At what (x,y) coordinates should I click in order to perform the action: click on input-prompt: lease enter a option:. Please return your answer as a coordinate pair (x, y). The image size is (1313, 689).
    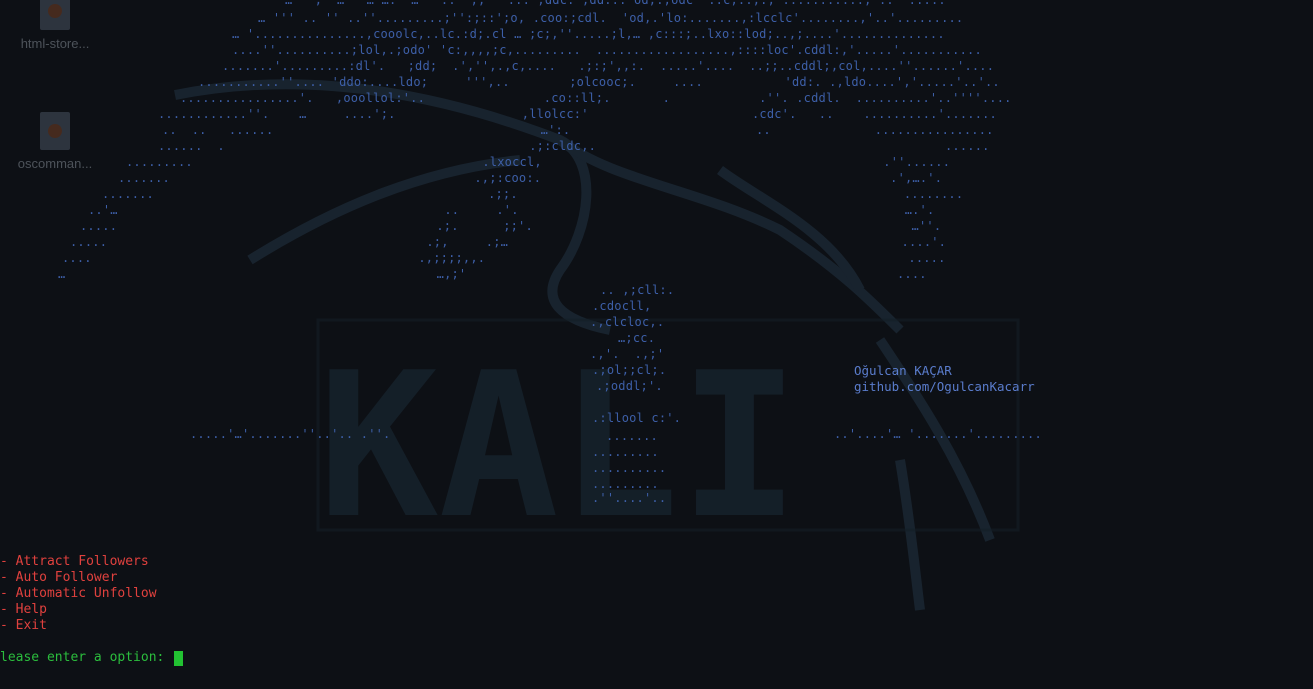
    Looking at the image, I should click on (92, 658).